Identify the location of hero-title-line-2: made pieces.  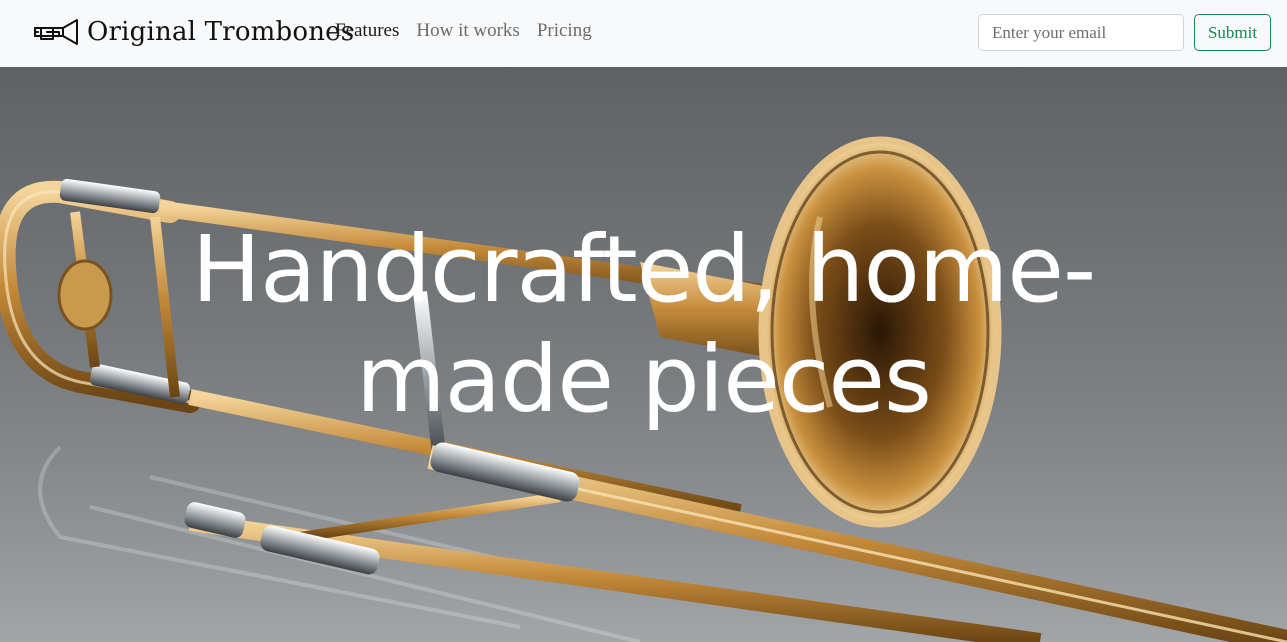
(644, 379).